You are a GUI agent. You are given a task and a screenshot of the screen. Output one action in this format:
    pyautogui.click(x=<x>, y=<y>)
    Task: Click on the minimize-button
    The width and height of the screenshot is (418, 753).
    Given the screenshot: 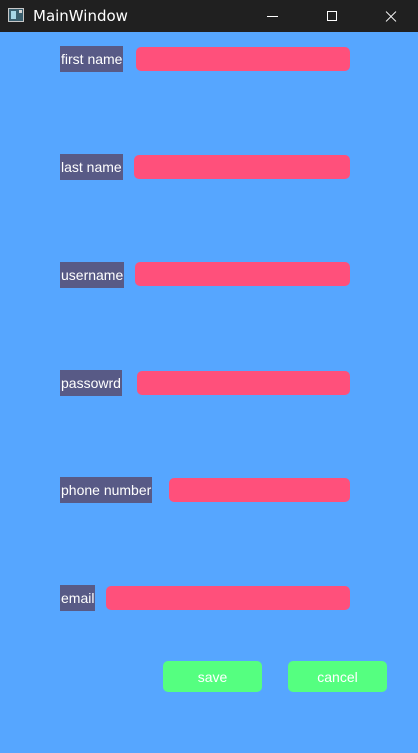 What is the action you would take?
    pyautogui.click(x=272, y=16)
    